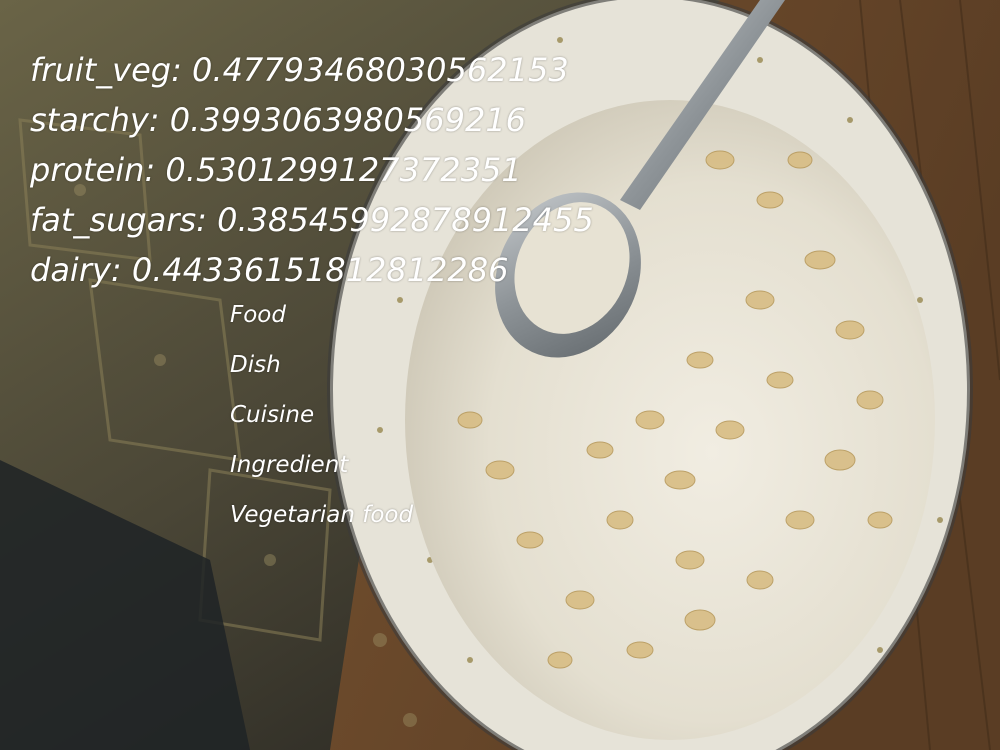  Describe the element at coordinates (289, 465) in the screenshot. I see `label-ingredient: Ingredient` at that location.